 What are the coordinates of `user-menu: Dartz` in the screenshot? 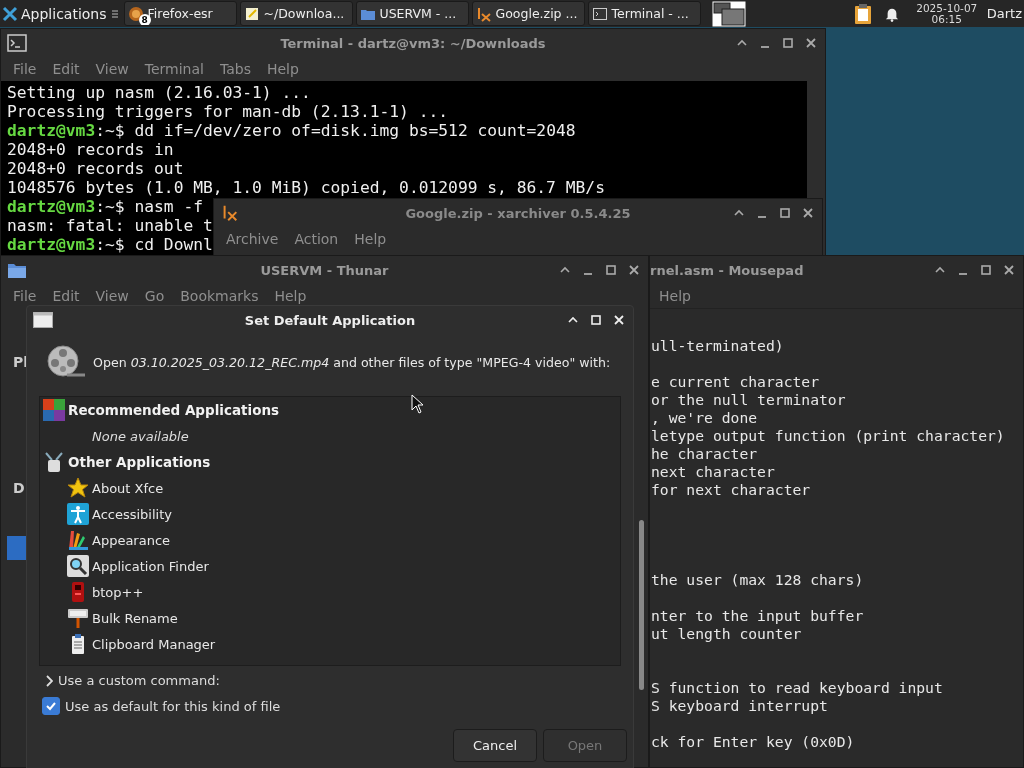 It's located at (1003, 13).